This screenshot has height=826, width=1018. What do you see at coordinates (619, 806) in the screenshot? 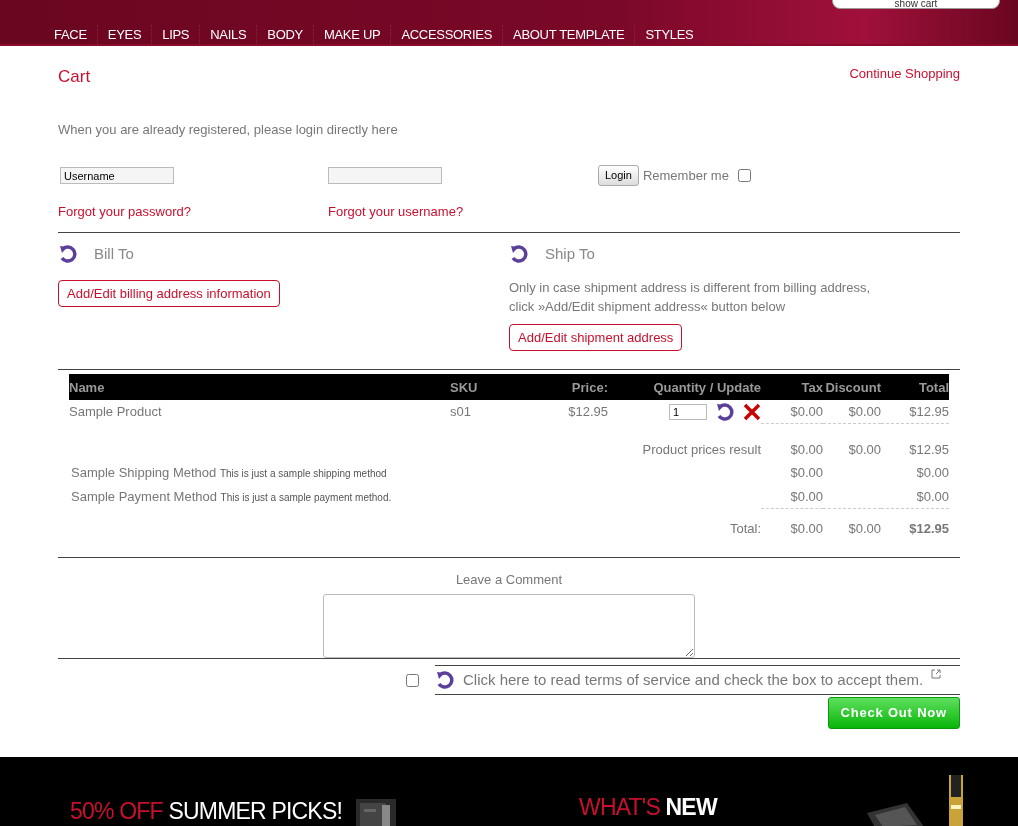
I see `promo-highlight: WHAT'S` at bounding box center [619, 806].